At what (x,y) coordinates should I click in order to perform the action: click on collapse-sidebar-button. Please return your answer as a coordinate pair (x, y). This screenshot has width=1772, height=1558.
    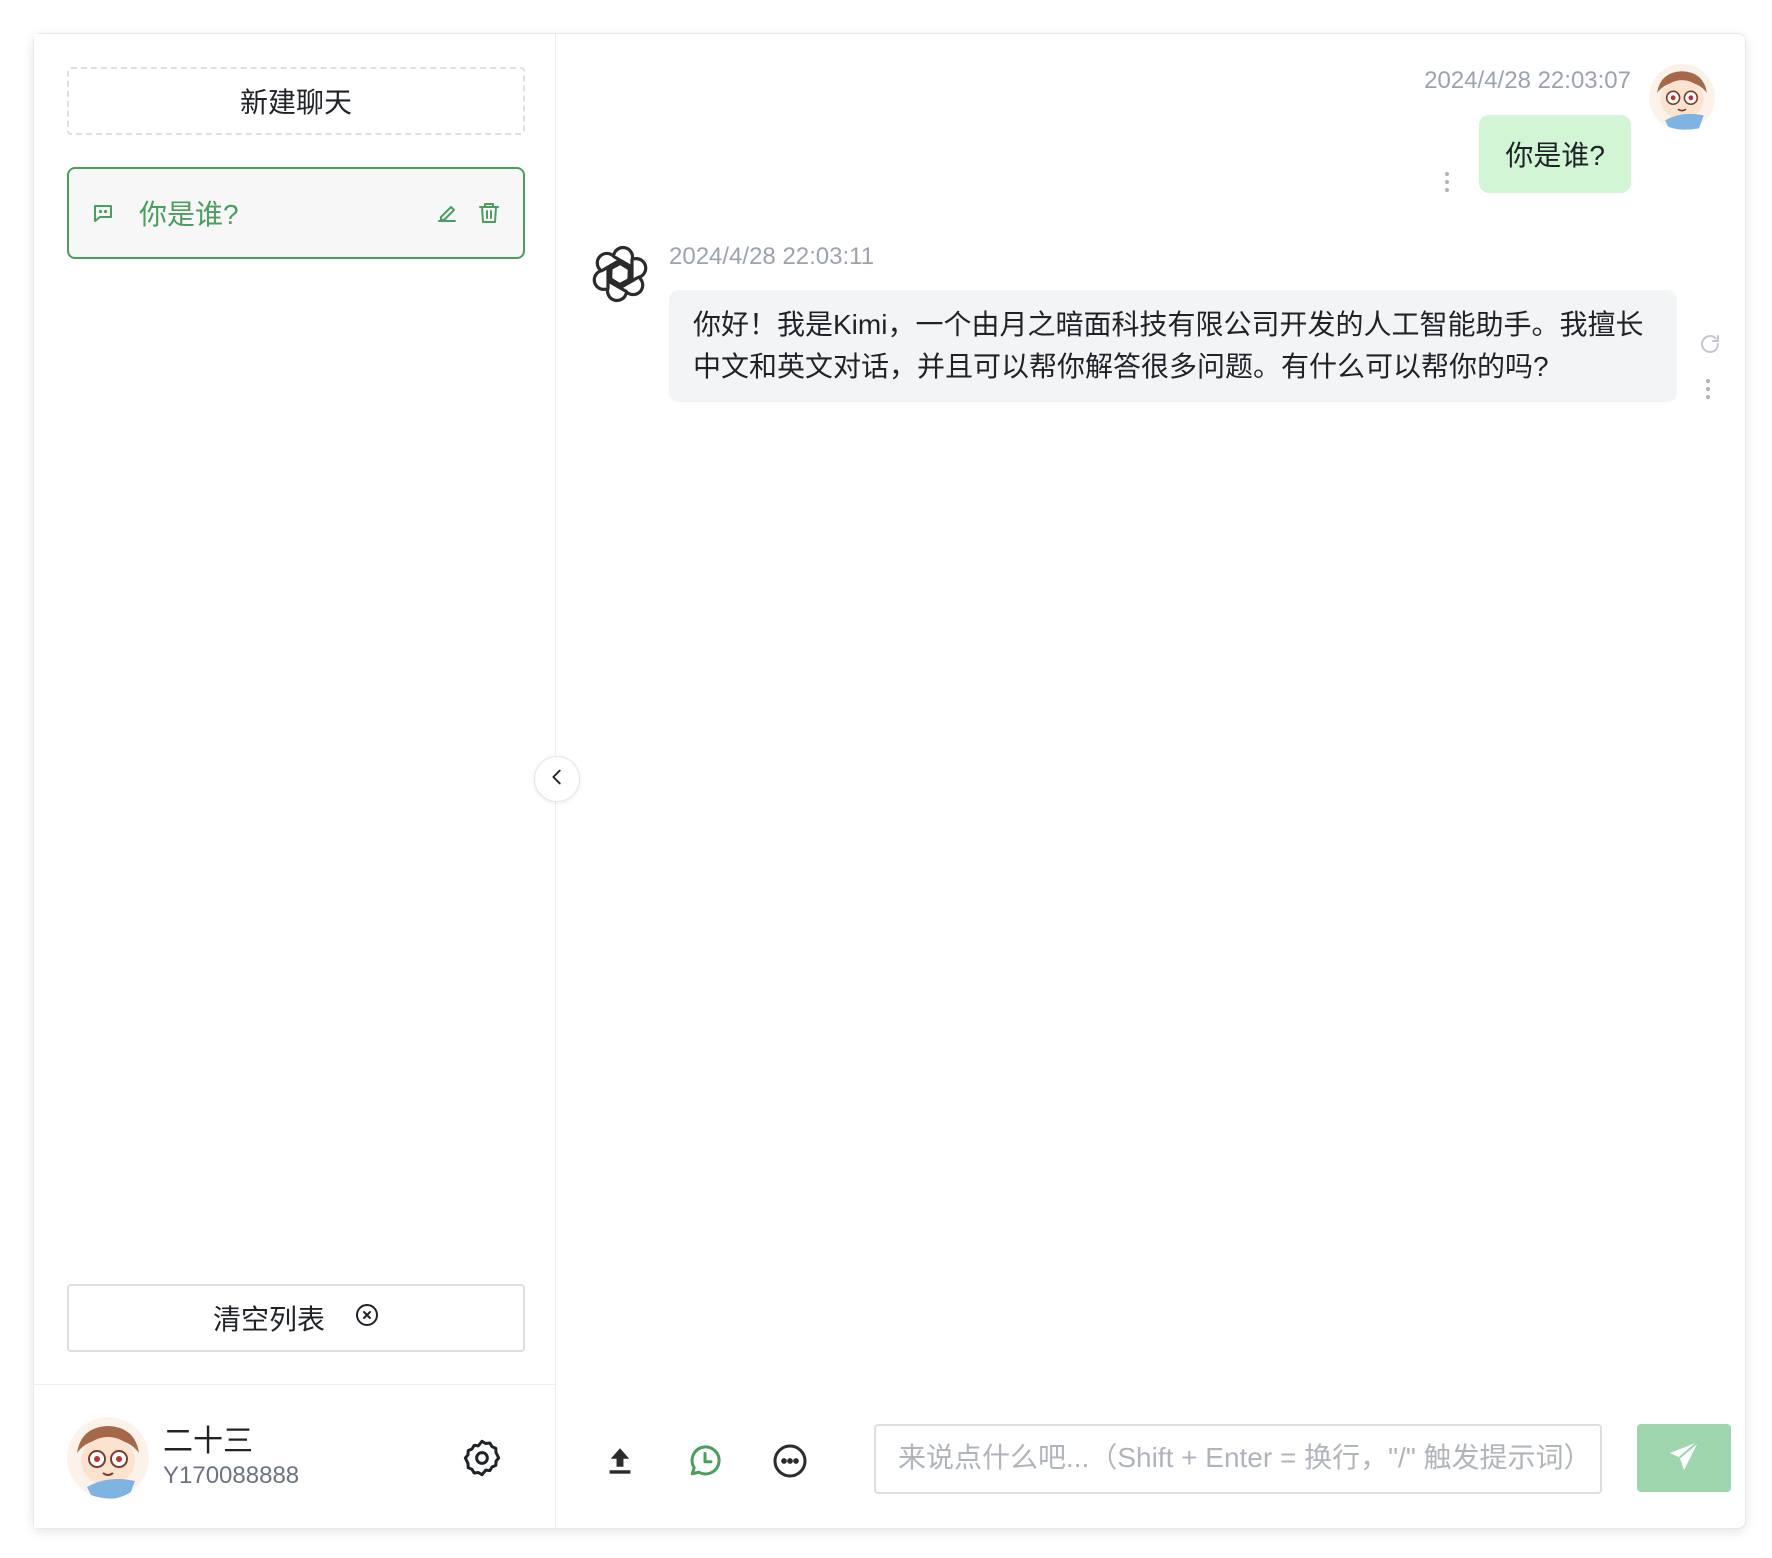
    Looking at the image, I should click on (557, 779).